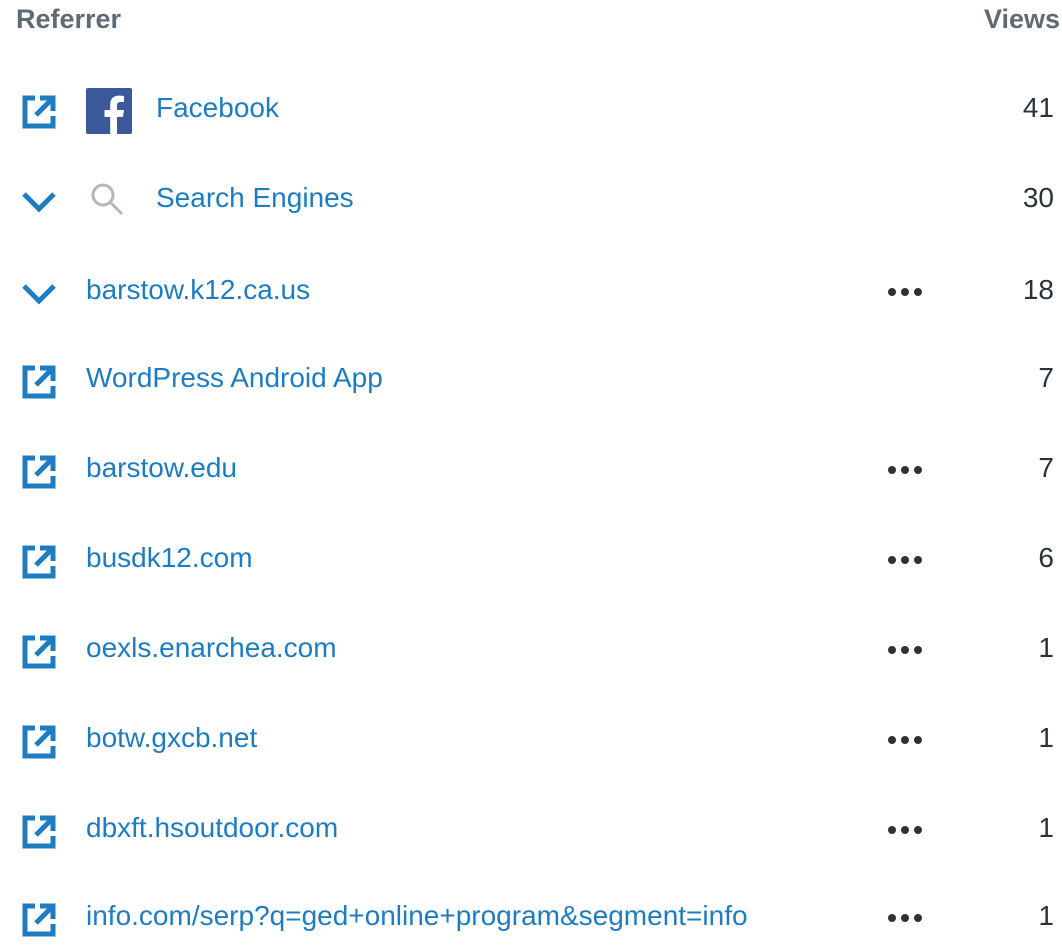 The image size is (1062, 950). Describe the element at coordinates (531, 110) in the screenshot. I see `referrer-row-facebook: Facebook 41` at that location.